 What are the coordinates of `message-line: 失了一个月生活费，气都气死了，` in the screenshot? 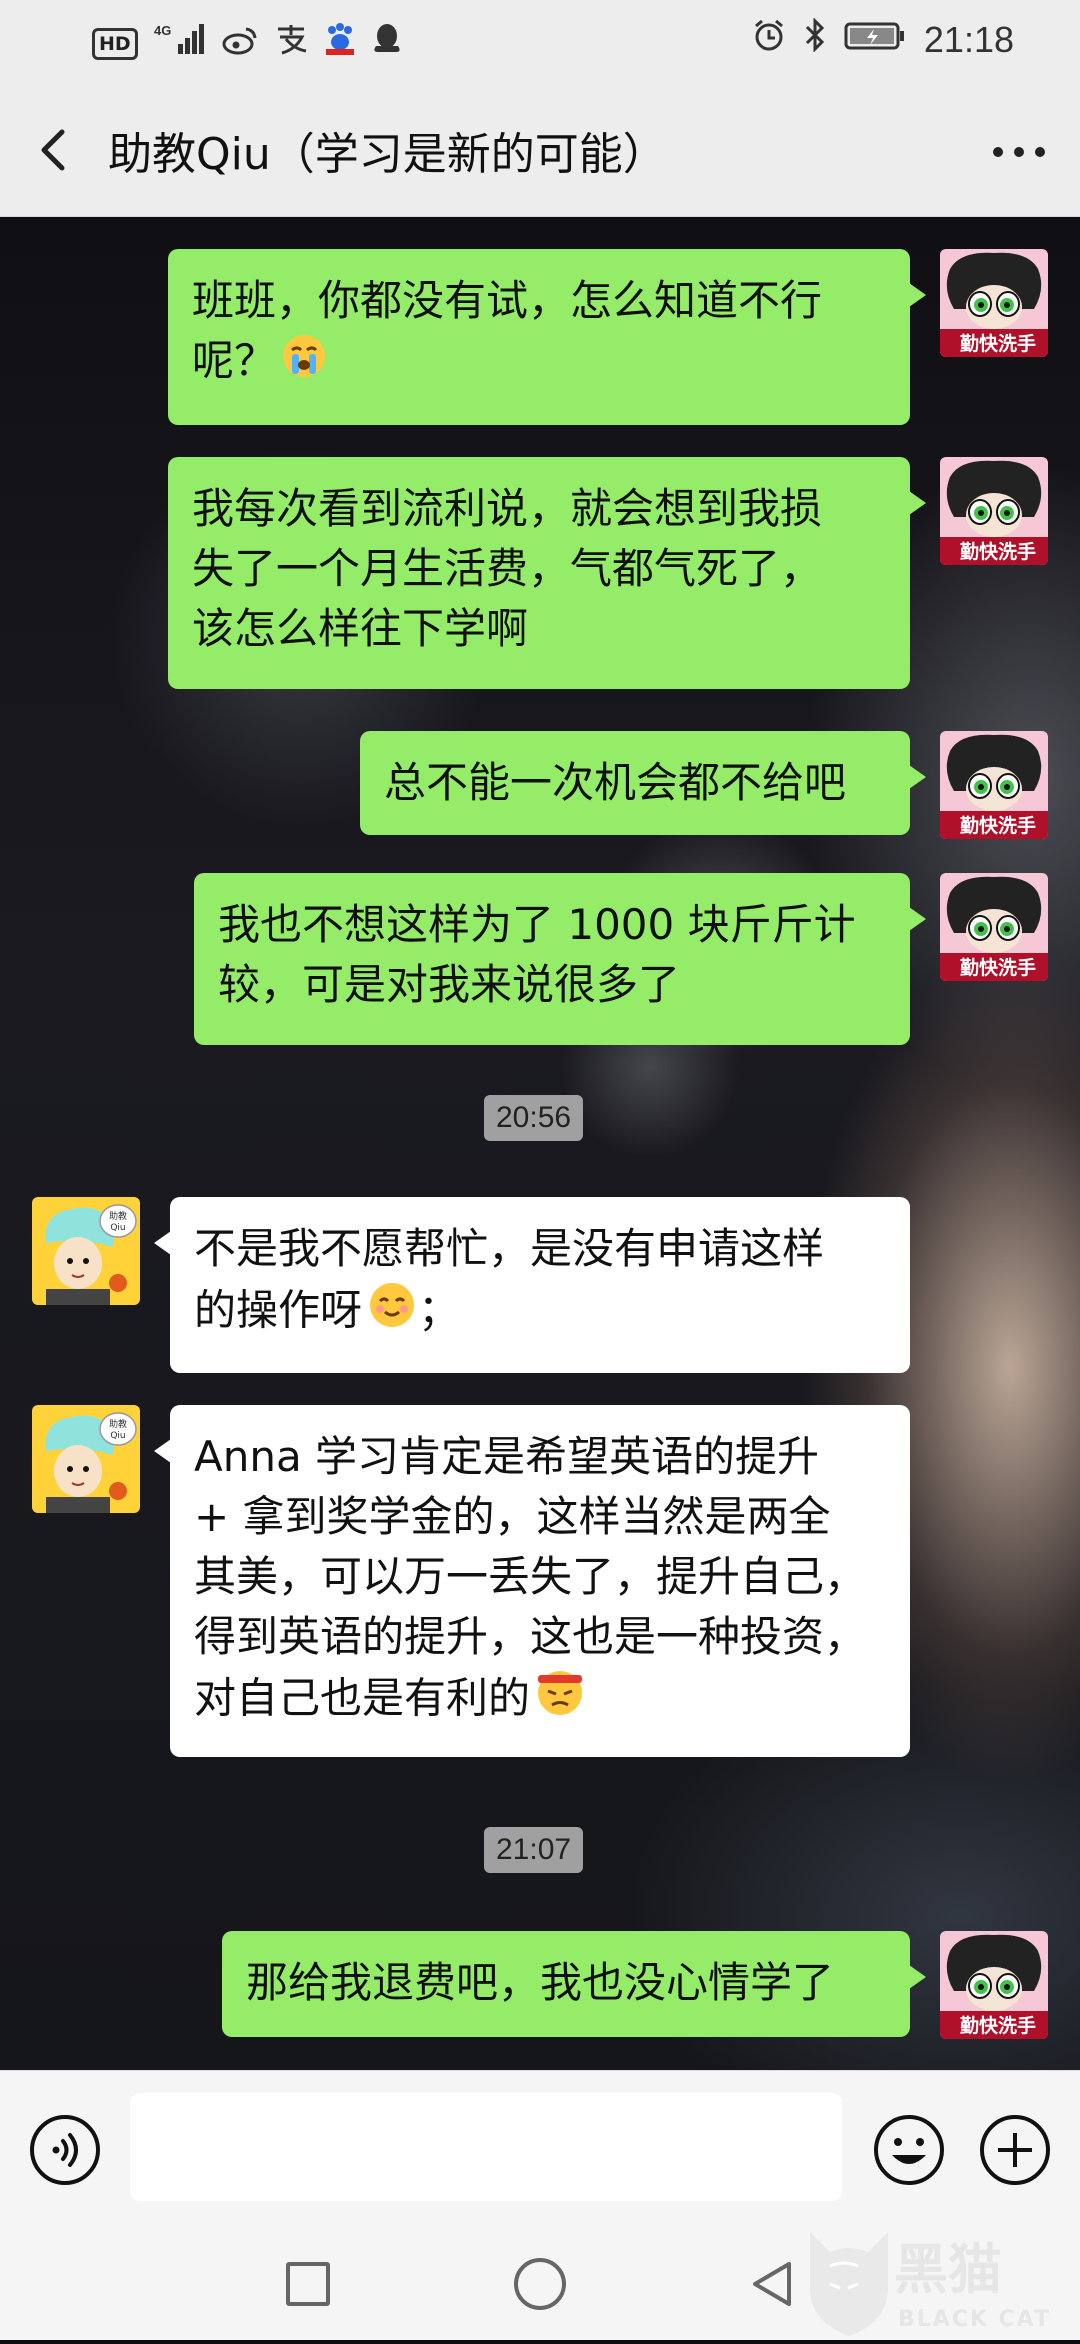 It's located at (507, 568).